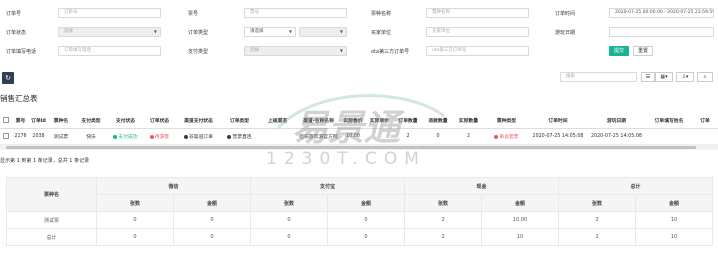 Image resolution: width=718 pixels, height=256 pixels. Describe the element at coordinates (109, 32) in the screenshot. I see `order-status-select: 选择 ▼` at that location.